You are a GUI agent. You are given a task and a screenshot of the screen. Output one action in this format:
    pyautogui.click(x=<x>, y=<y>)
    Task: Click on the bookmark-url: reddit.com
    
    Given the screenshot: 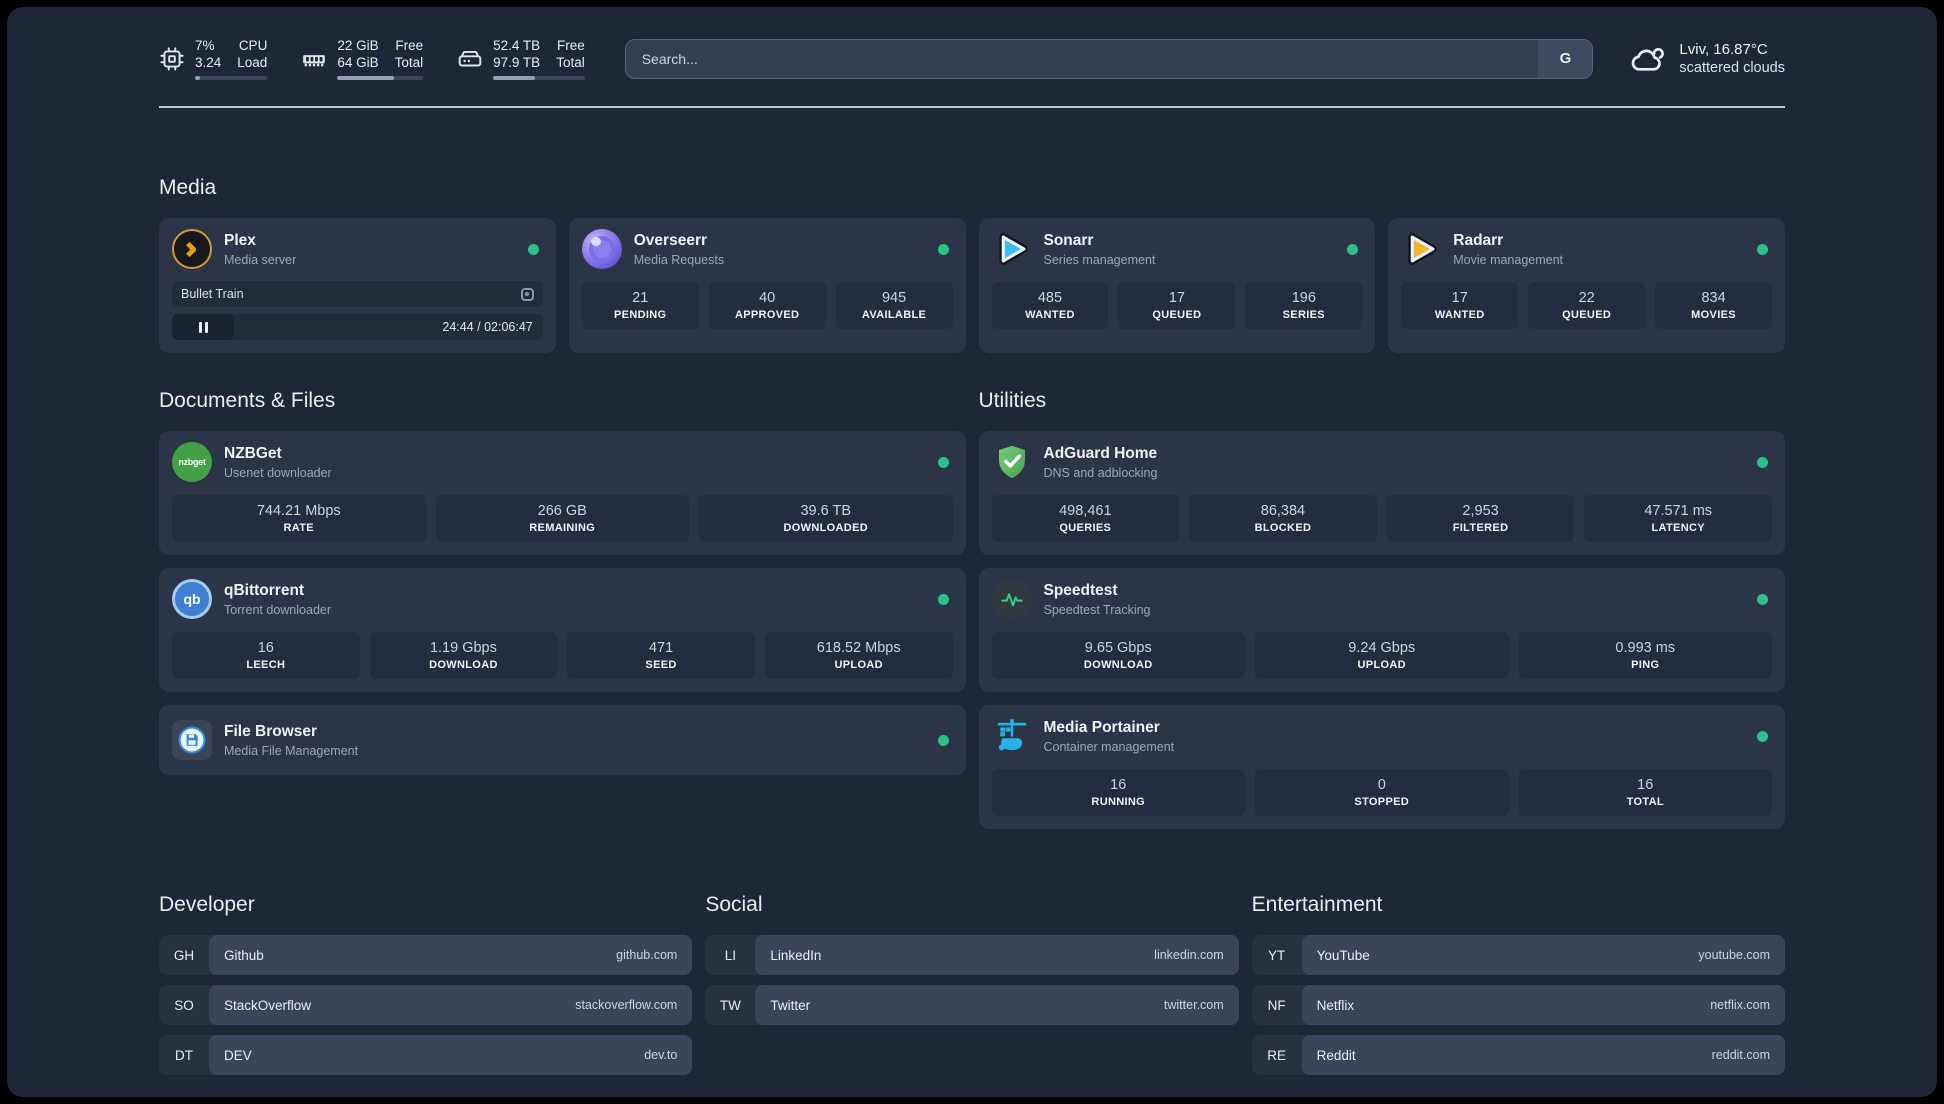 What is the action you would take?
    pyautogui.click(x=1740, y=1055)
    